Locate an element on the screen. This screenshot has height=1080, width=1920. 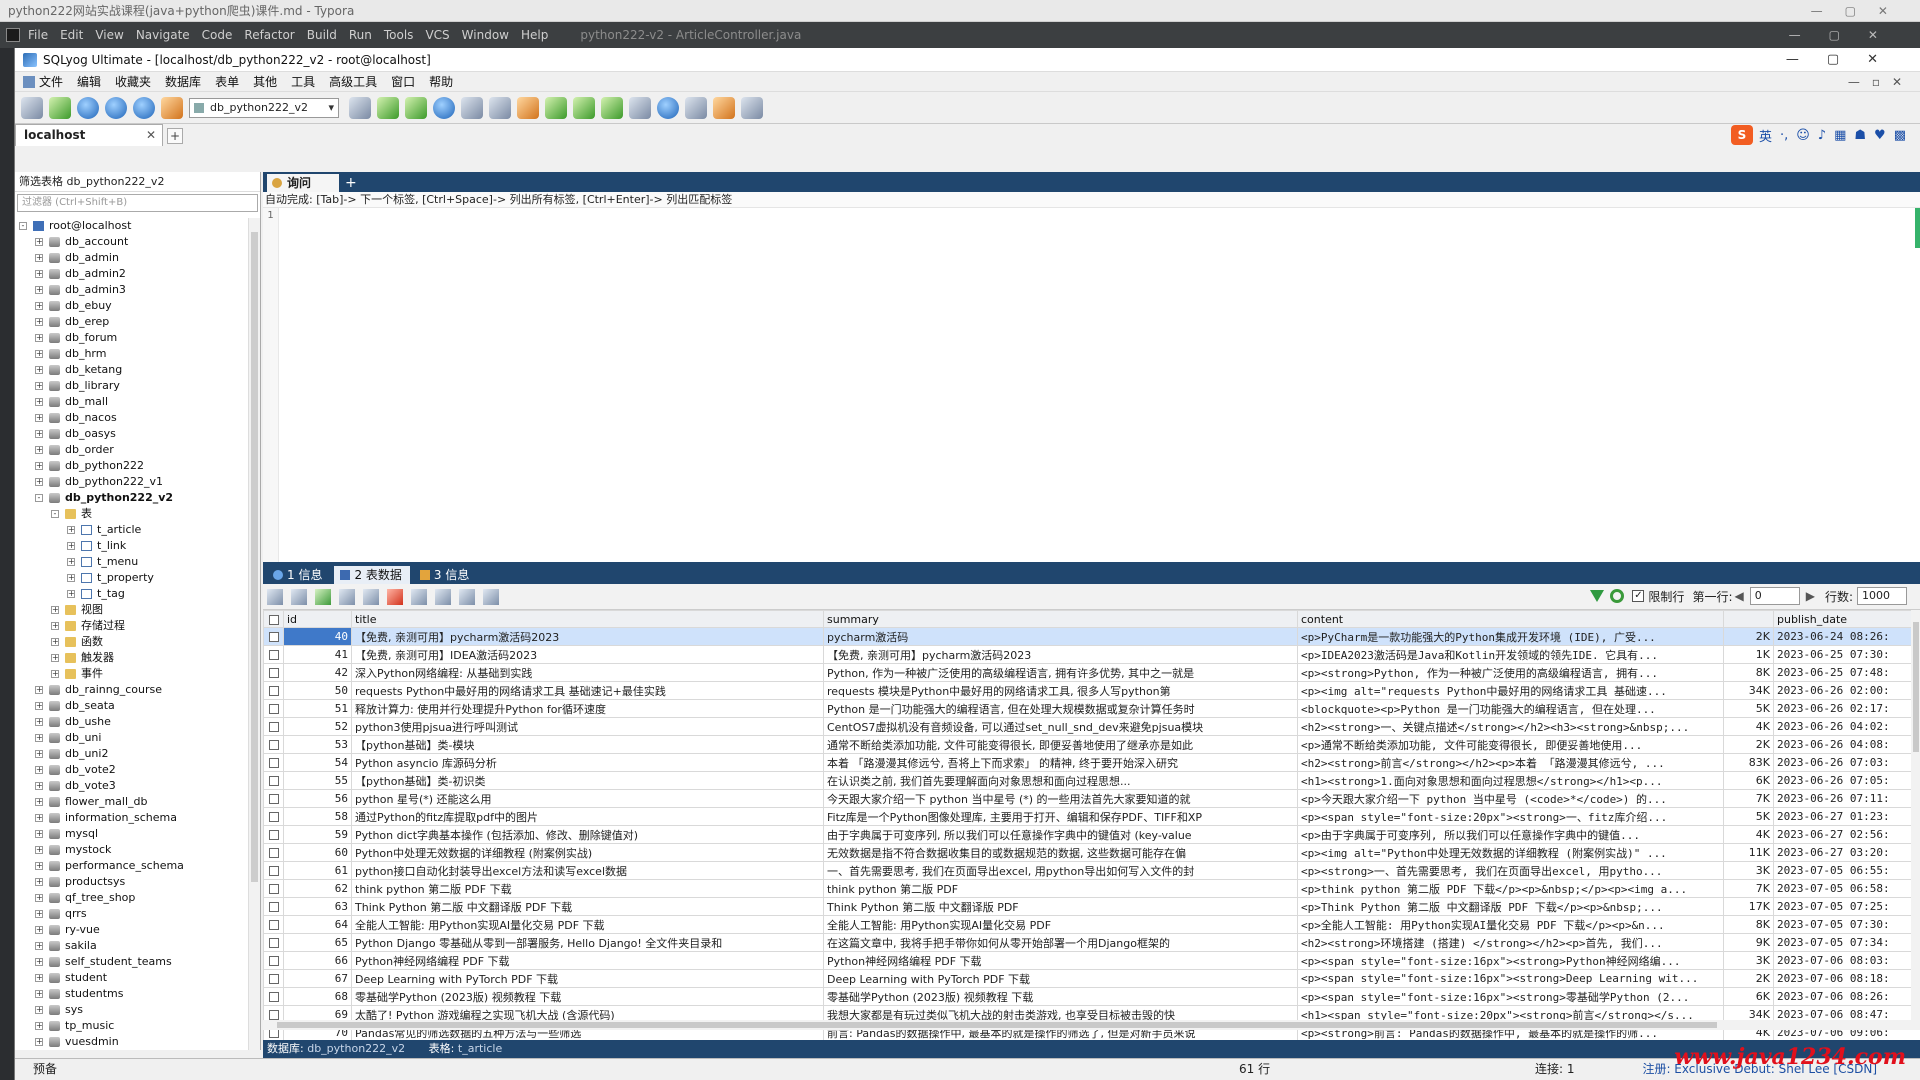
cell-publish-date: 2023-07-06 08:26: is located at coordinates (1846, 996).